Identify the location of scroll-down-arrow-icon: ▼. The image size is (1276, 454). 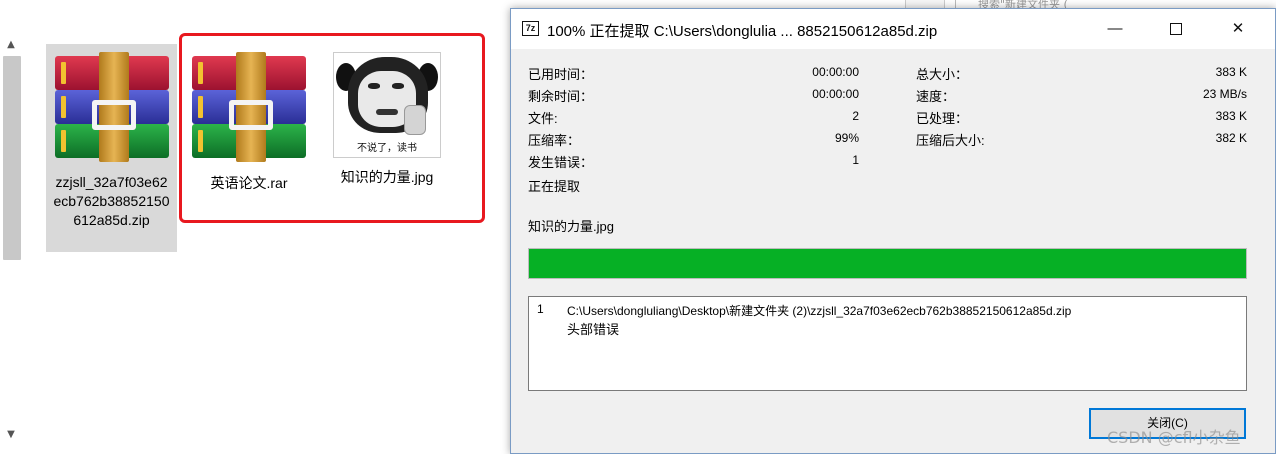
(11, 435).